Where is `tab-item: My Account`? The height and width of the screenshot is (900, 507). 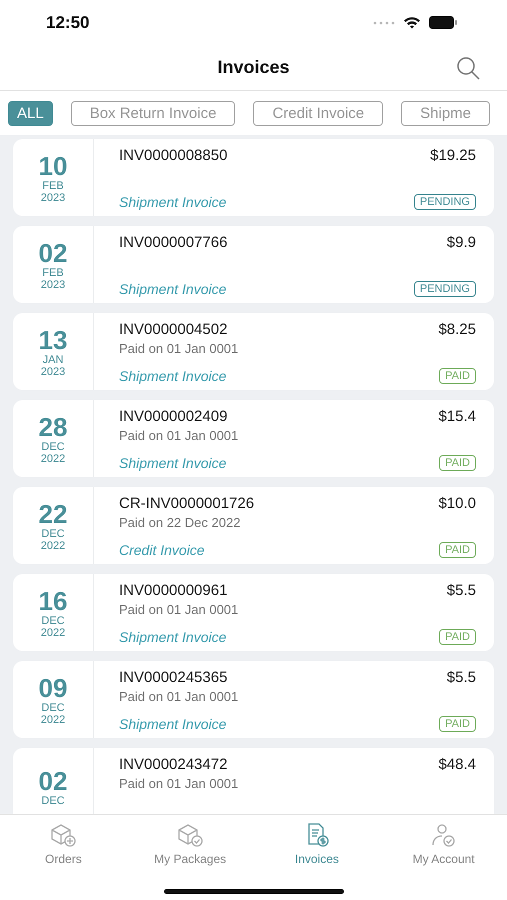
tab-item: My Account is located at coordinates (443, 844).